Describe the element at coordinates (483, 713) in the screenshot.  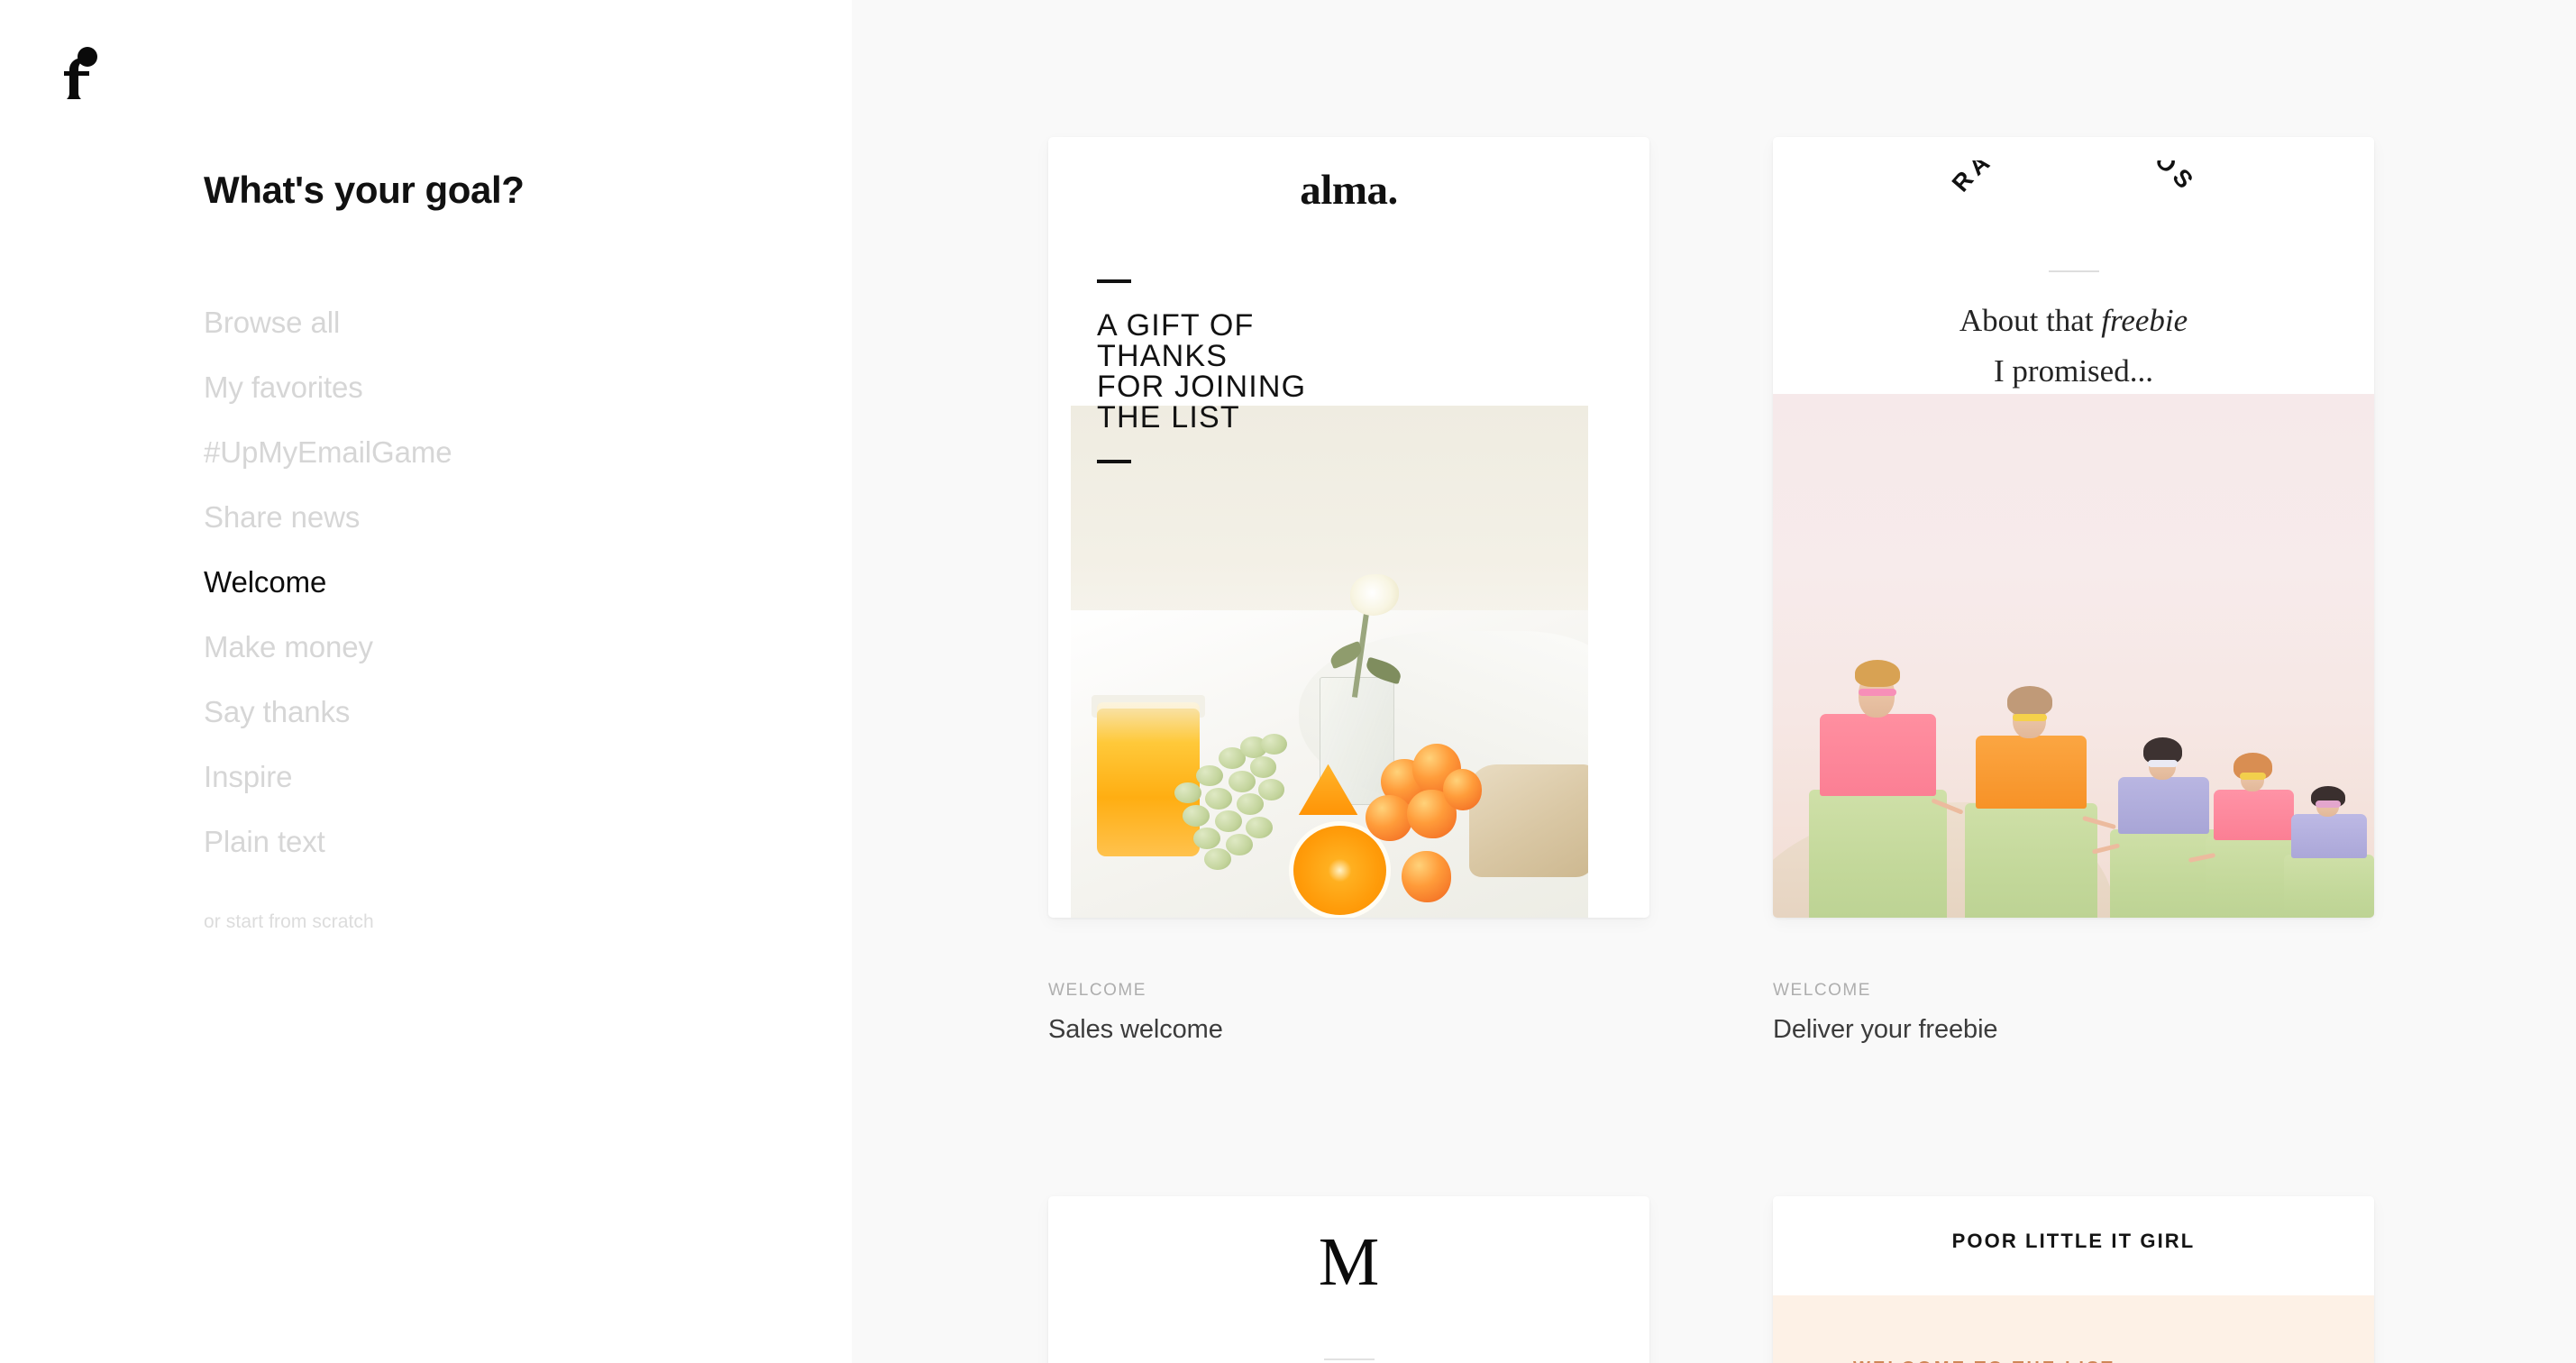
I see `sidebar-item-say-thanks: Say thanks` at that location.